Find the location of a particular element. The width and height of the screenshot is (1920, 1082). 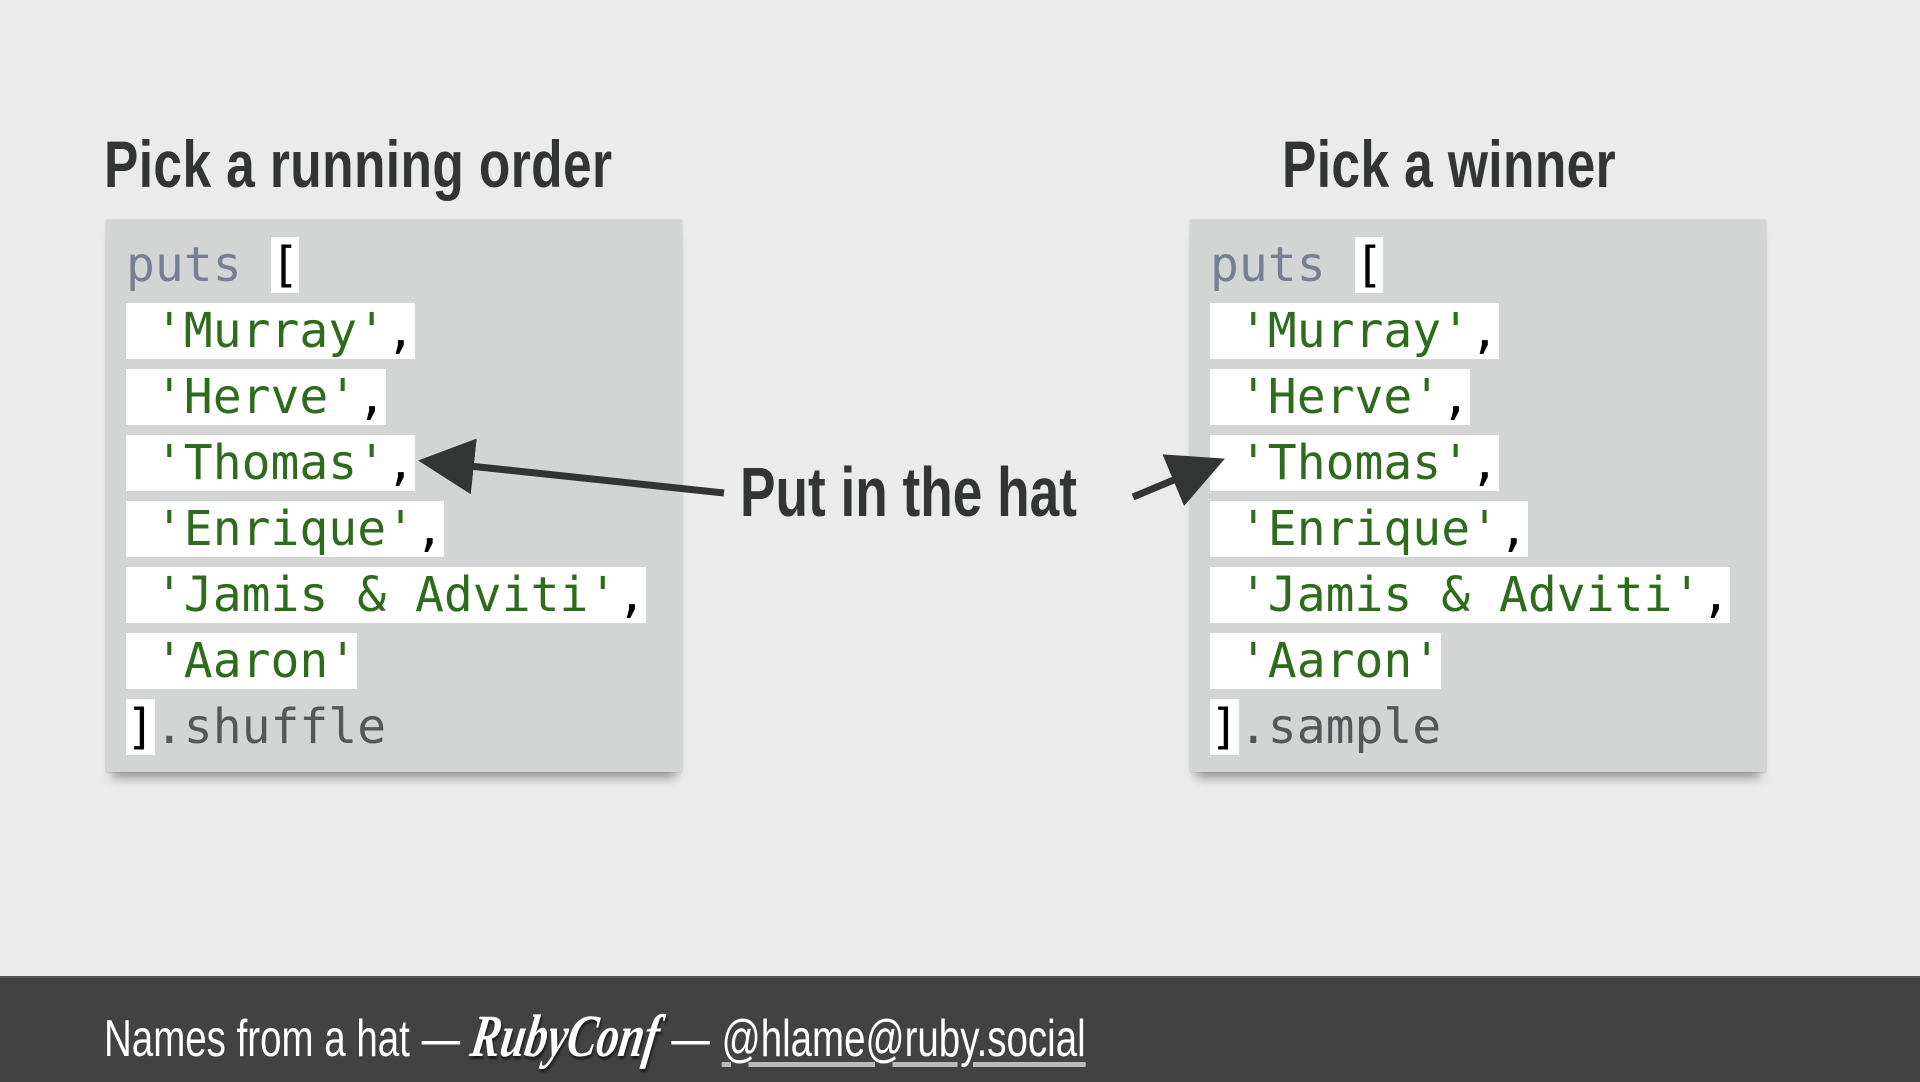

rubyconf-logo: RubyConf is located at coordinates (565, 1036).